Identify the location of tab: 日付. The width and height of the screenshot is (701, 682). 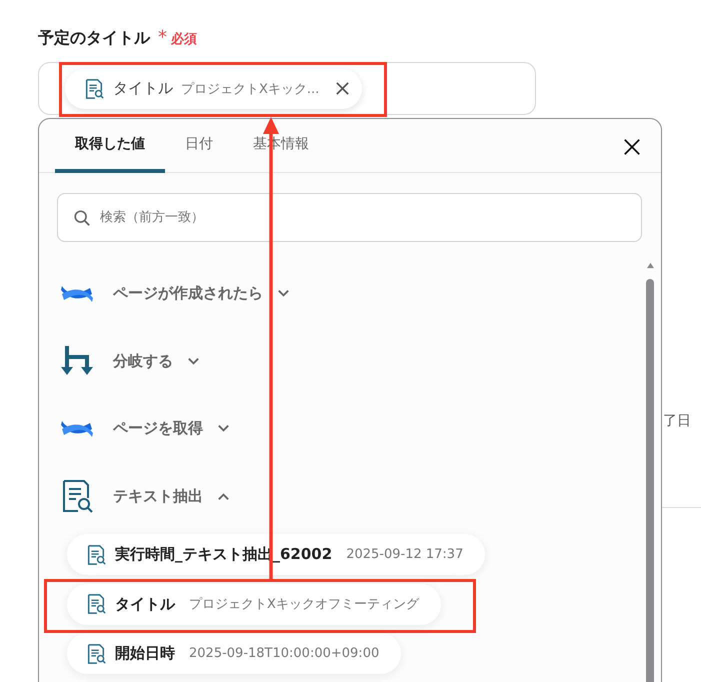
(199, 146).